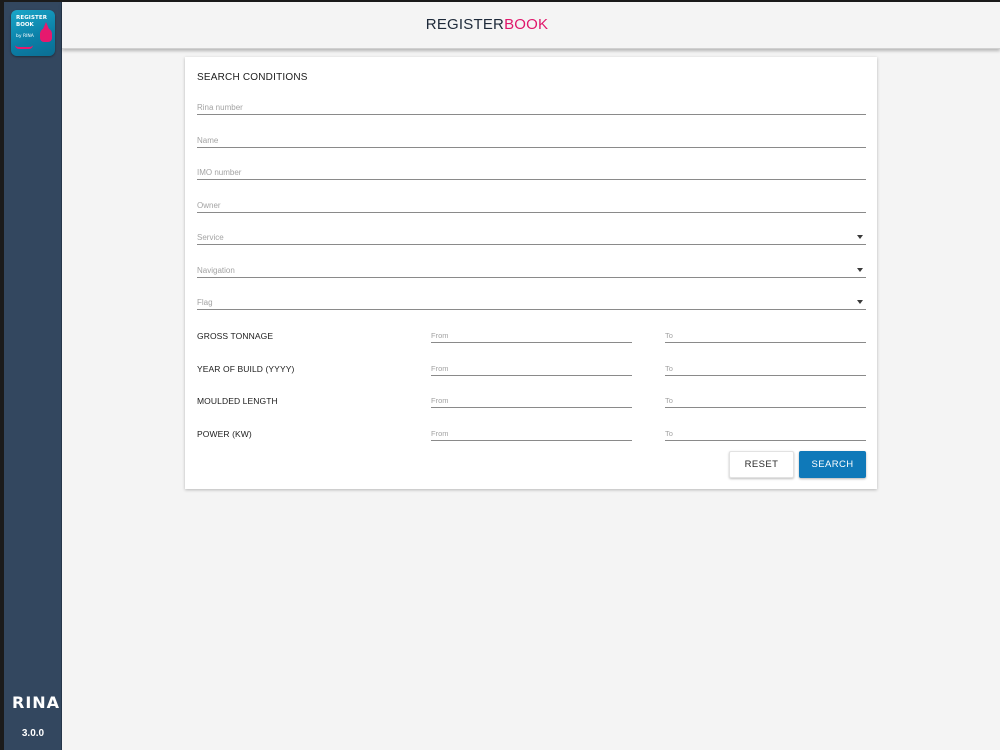 The image size is (1000, 750). I want to click on name-field, so click(531, 138).